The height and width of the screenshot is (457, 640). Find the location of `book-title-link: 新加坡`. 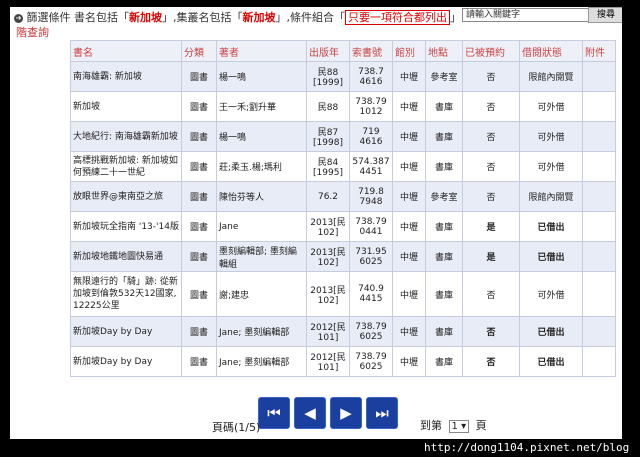

book-title-link: 新加坡 is located at coordinates (126, 106).